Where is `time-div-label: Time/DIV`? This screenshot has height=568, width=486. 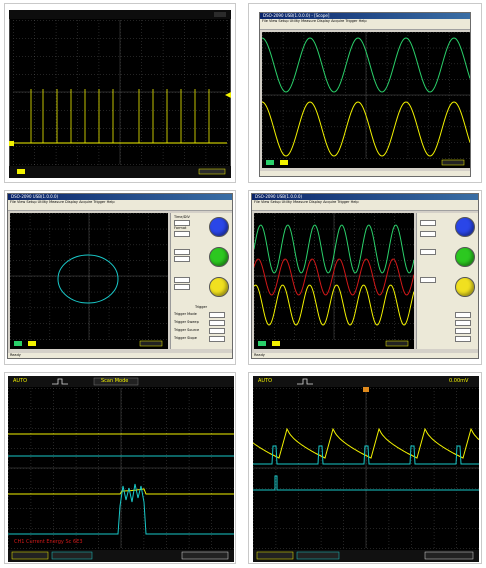 time-div-label: Time/DIV is located at coordinates (182, 217).